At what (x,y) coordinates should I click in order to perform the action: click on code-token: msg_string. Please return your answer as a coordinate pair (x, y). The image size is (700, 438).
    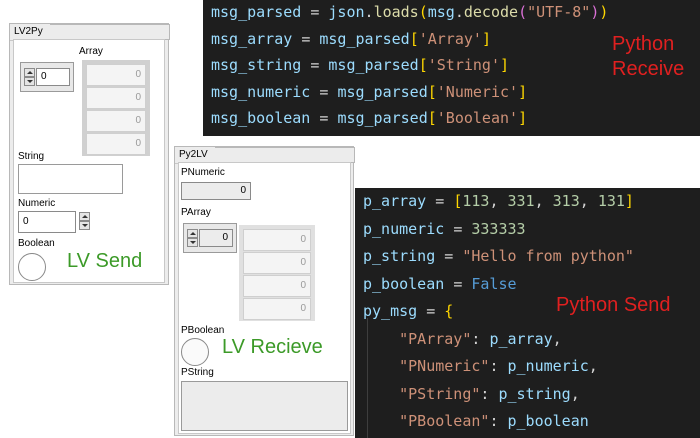
    Looking at the image, I should click on (261, 65).